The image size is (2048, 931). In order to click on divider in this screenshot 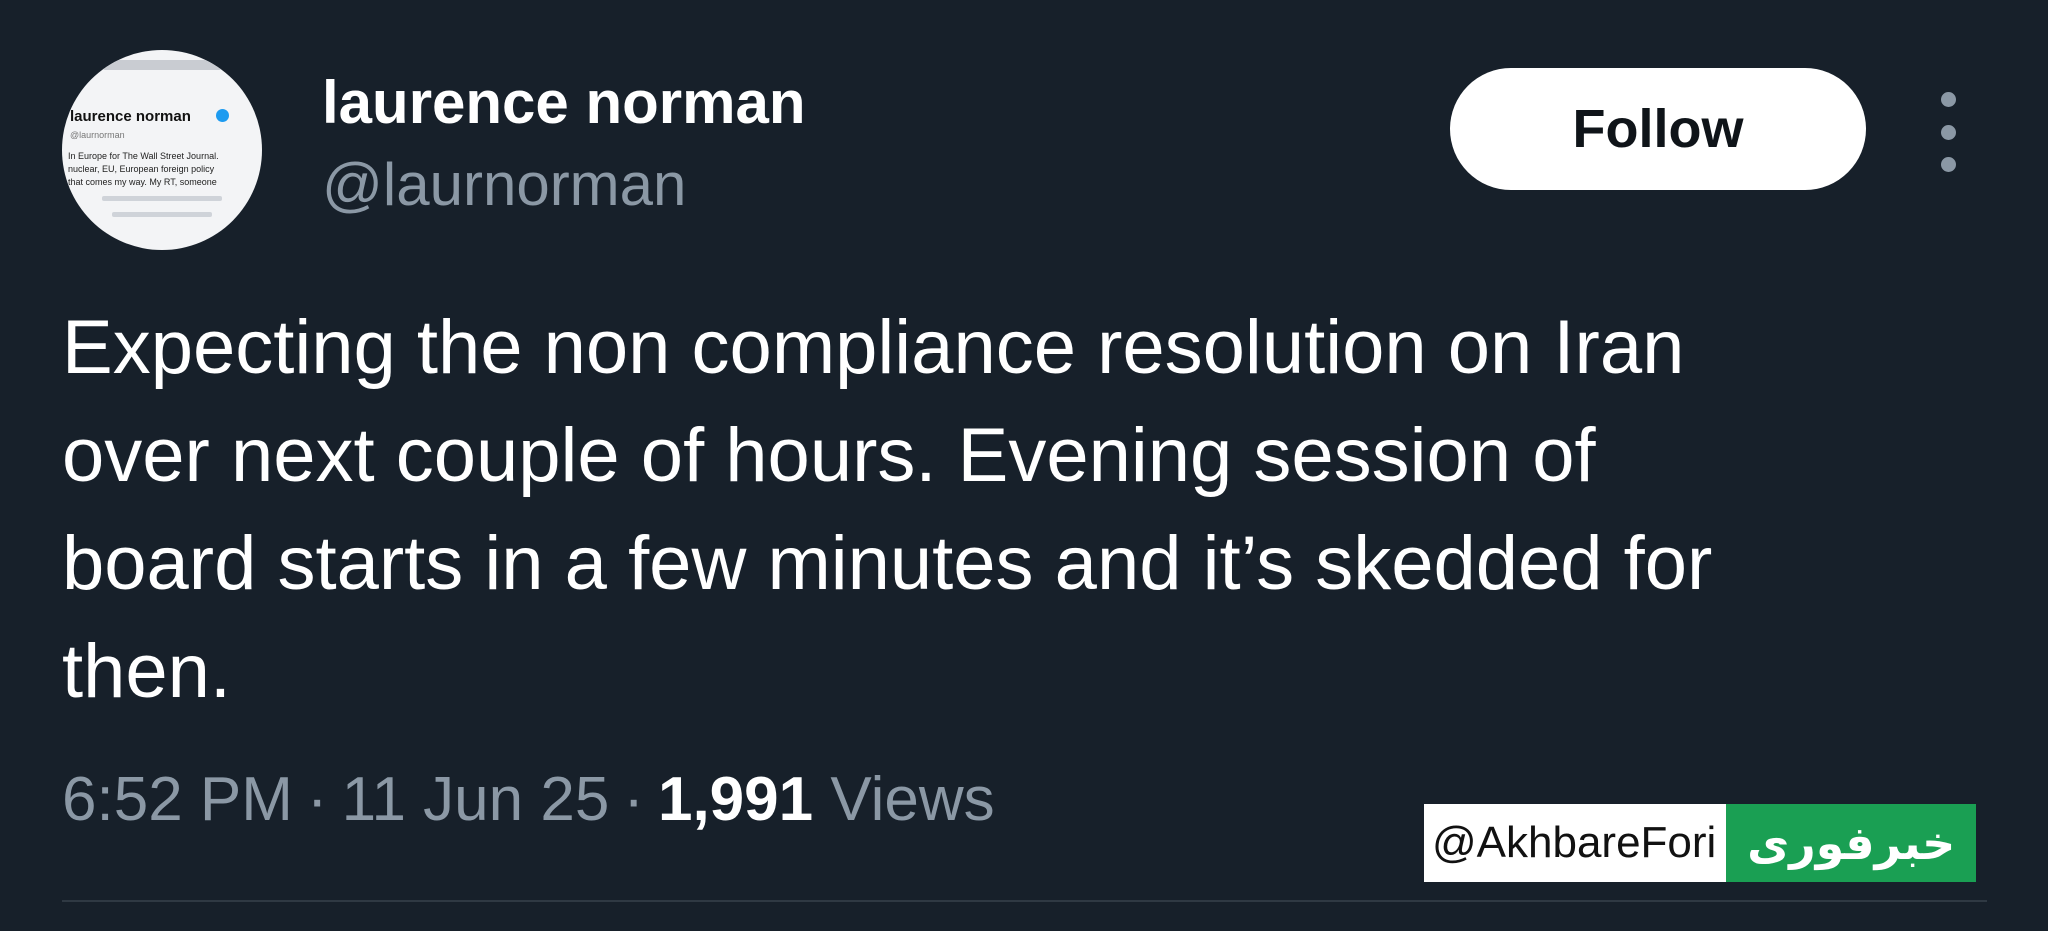, I will do `click(1024, 901)`.